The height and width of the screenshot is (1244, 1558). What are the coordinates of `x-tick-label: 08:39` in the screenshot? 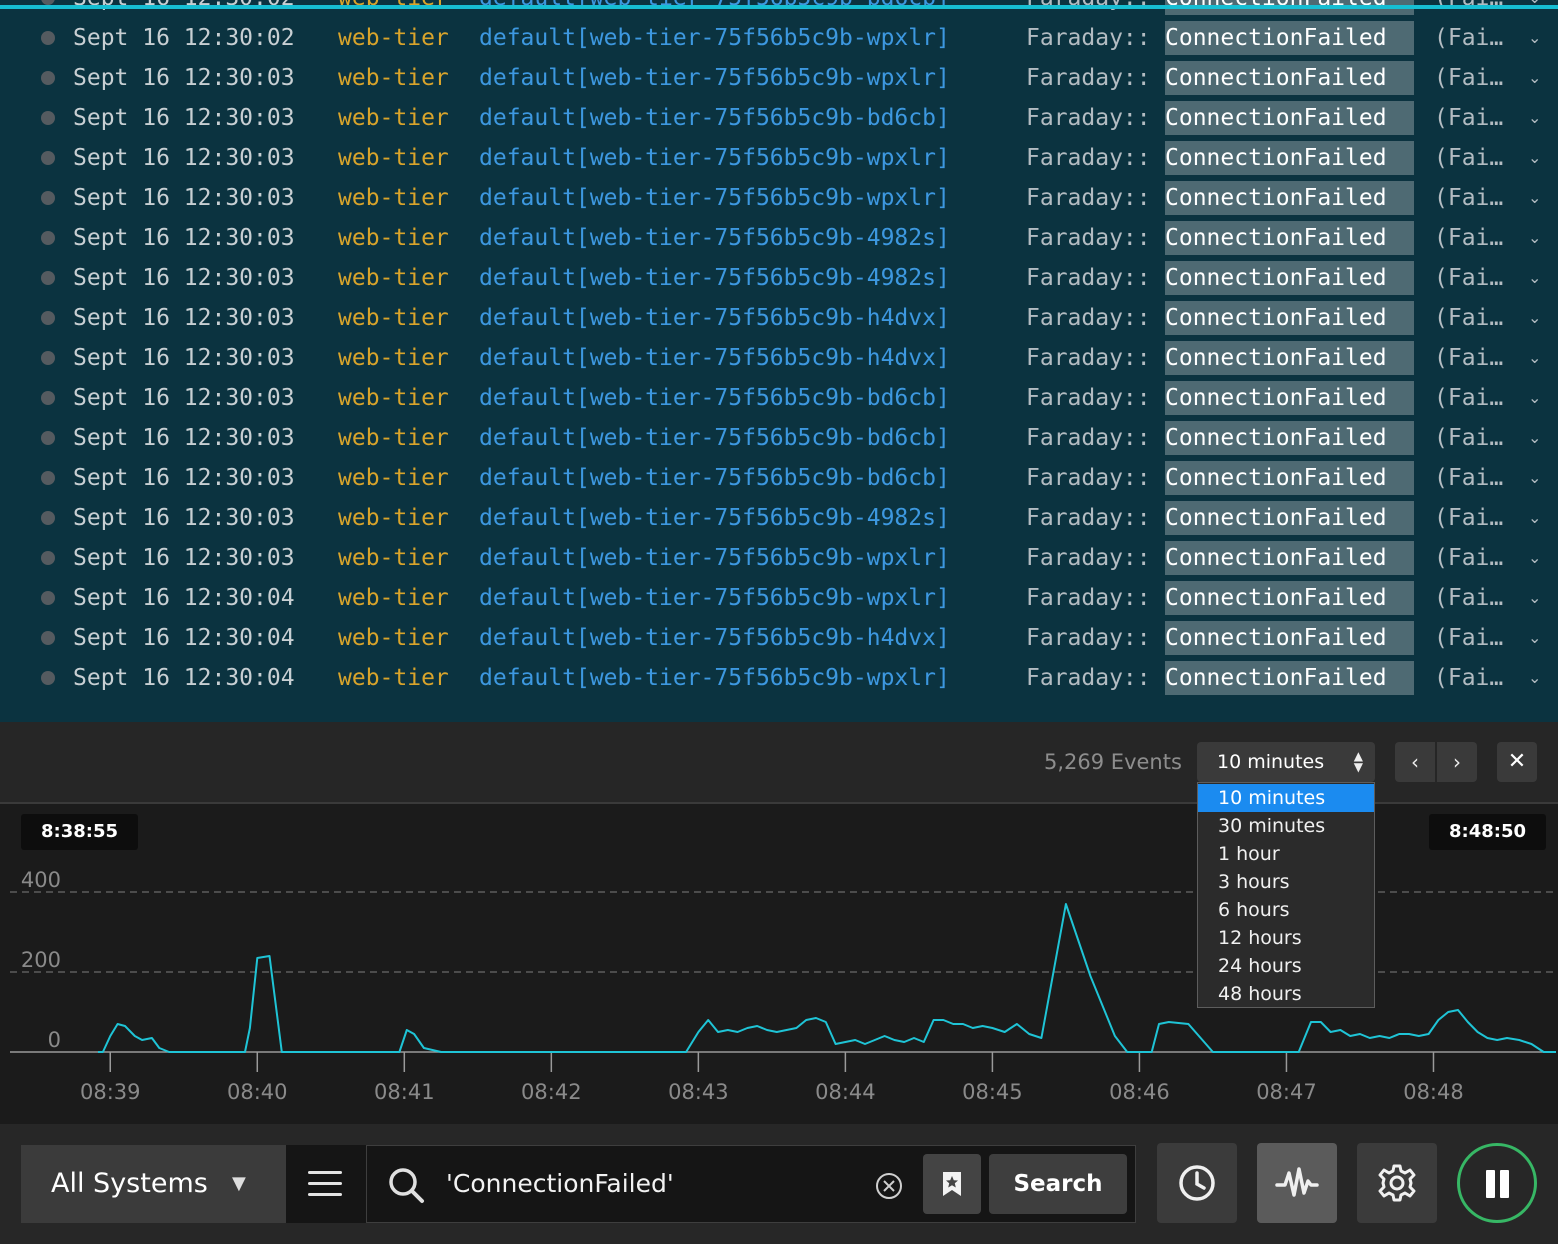 It's located at (110, 1092).